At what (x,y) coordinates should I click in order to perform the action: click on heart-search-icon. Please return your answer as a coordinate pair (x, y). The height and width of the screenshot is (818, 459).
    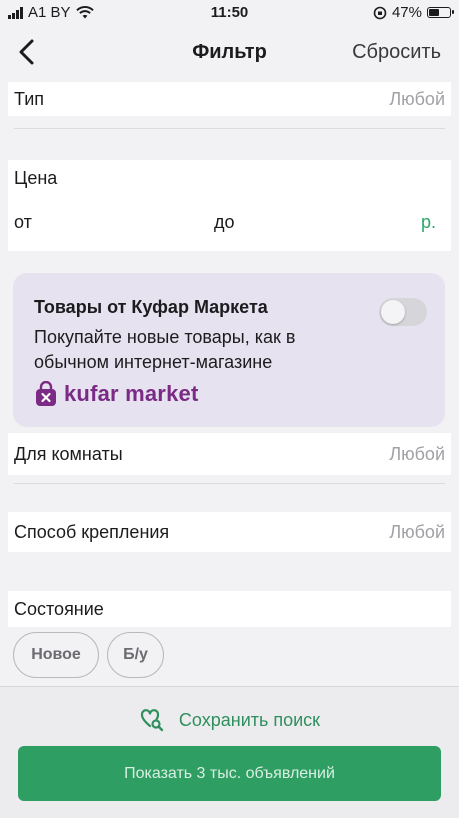
    Looking at the image, I should click on (152, 720).